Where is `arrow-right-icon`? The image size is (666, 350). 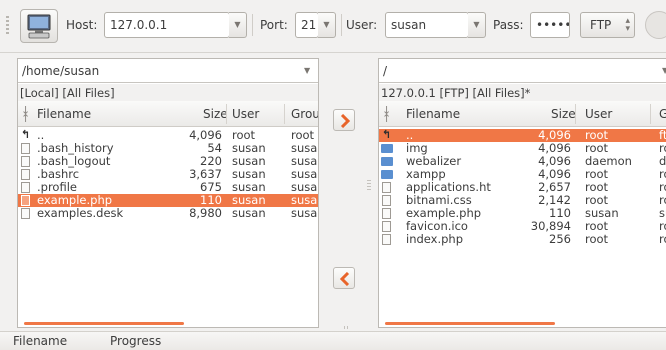
arrow-right-icon is located at coordinates (345, 121).